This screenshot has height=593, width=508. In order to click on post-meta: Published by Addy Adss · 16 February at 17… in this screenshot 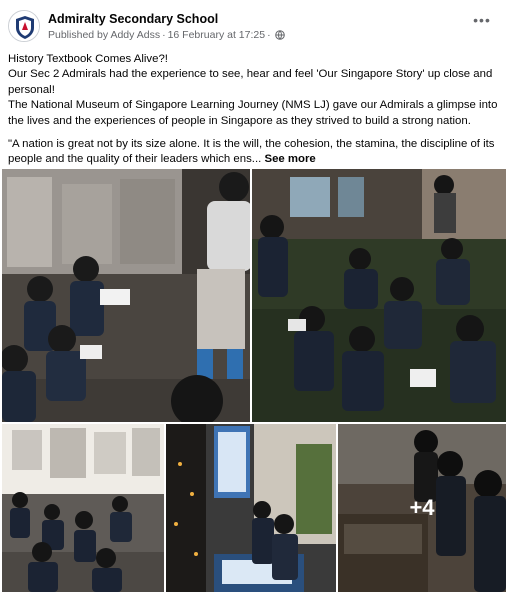, I will do `click(166, 36)`.